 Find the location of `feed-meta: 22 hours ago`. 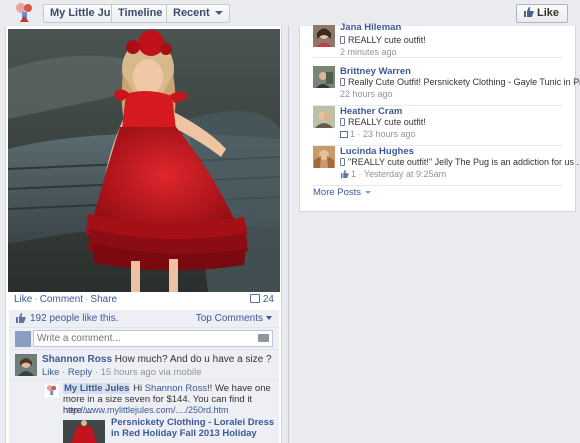

feed-meta: 22 hours ago is located at coordinates (366, 94).